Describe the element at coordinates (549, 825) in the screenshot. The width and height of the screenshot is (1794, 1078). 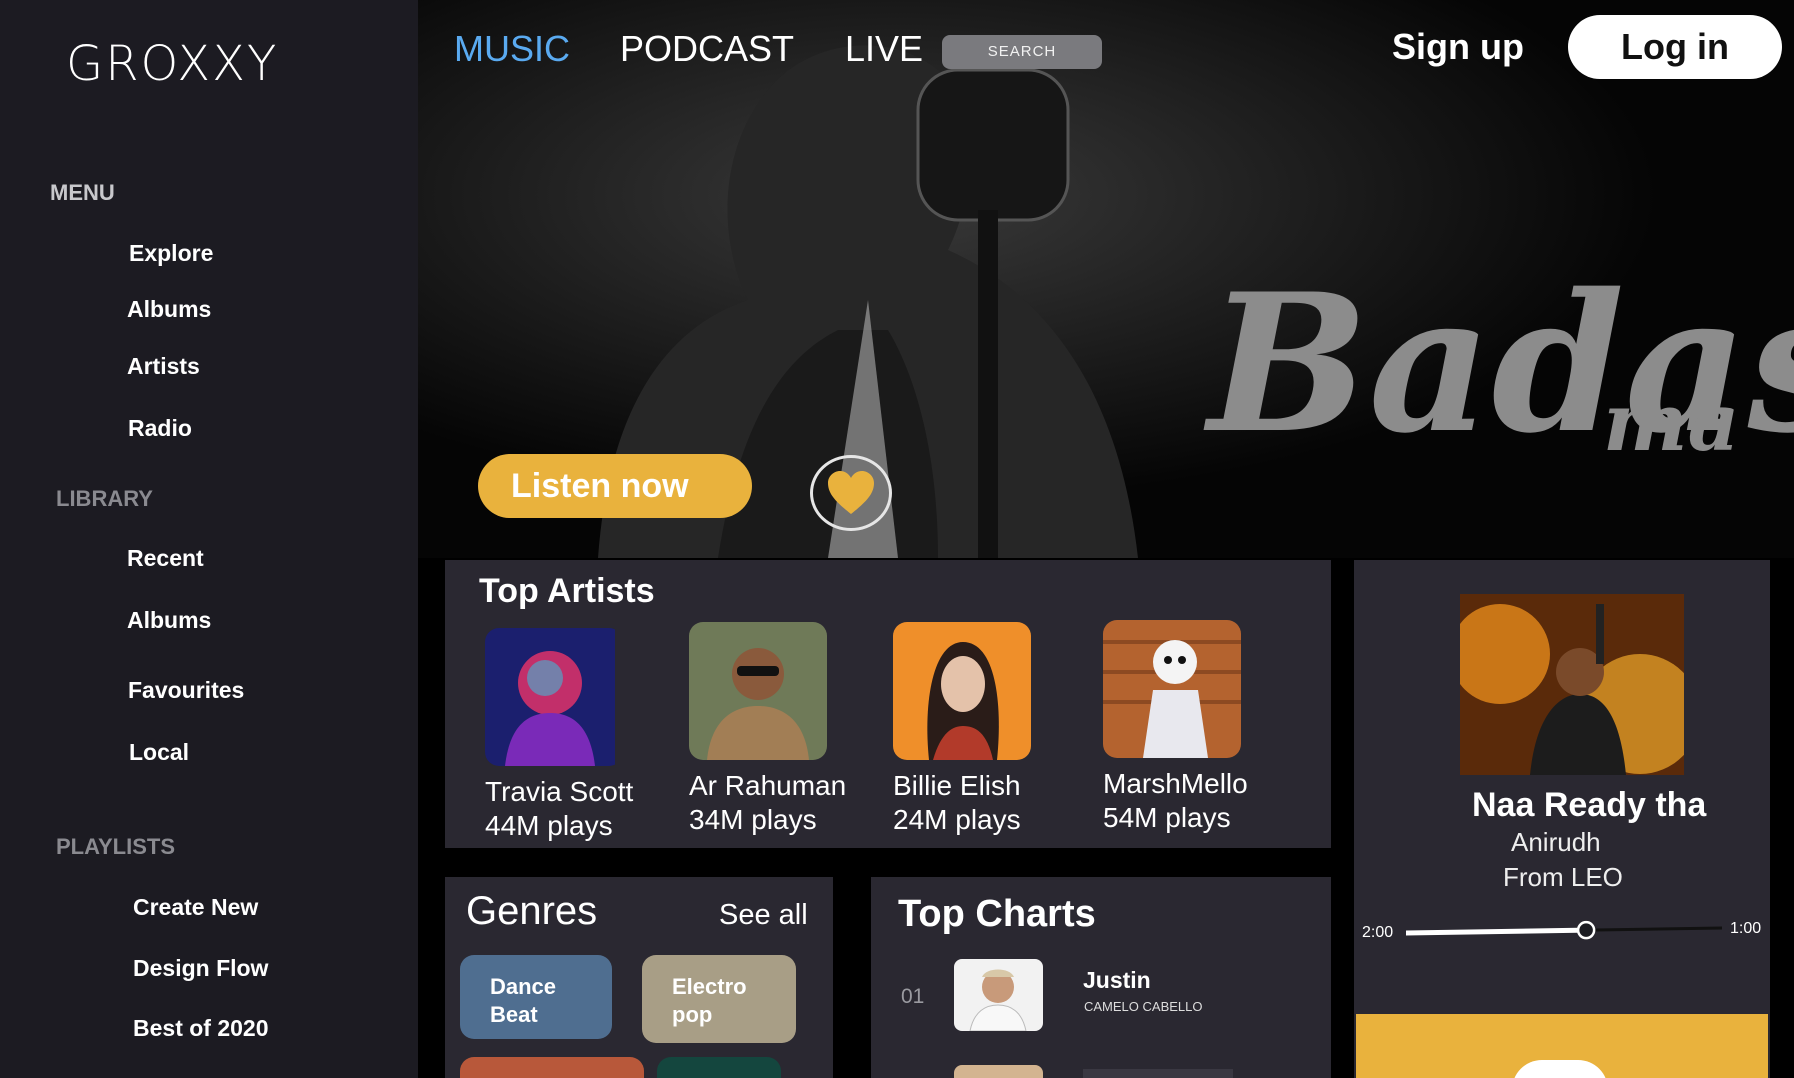
I see `artist-plays: 44M plays` at that location.